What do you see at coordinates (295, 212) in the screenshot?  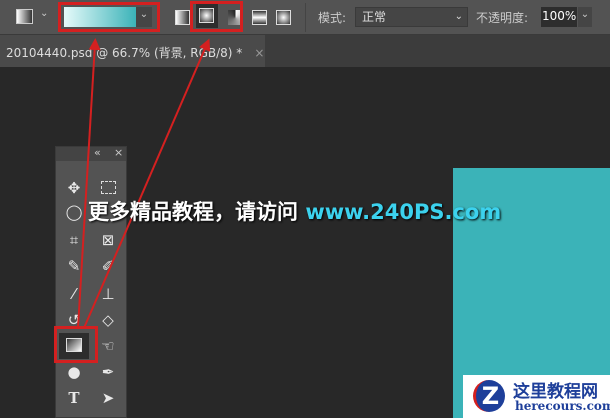 I see `watermark-text: 更多精品教程，请访问 www.240PS.com` at bounding box center [295, 212].